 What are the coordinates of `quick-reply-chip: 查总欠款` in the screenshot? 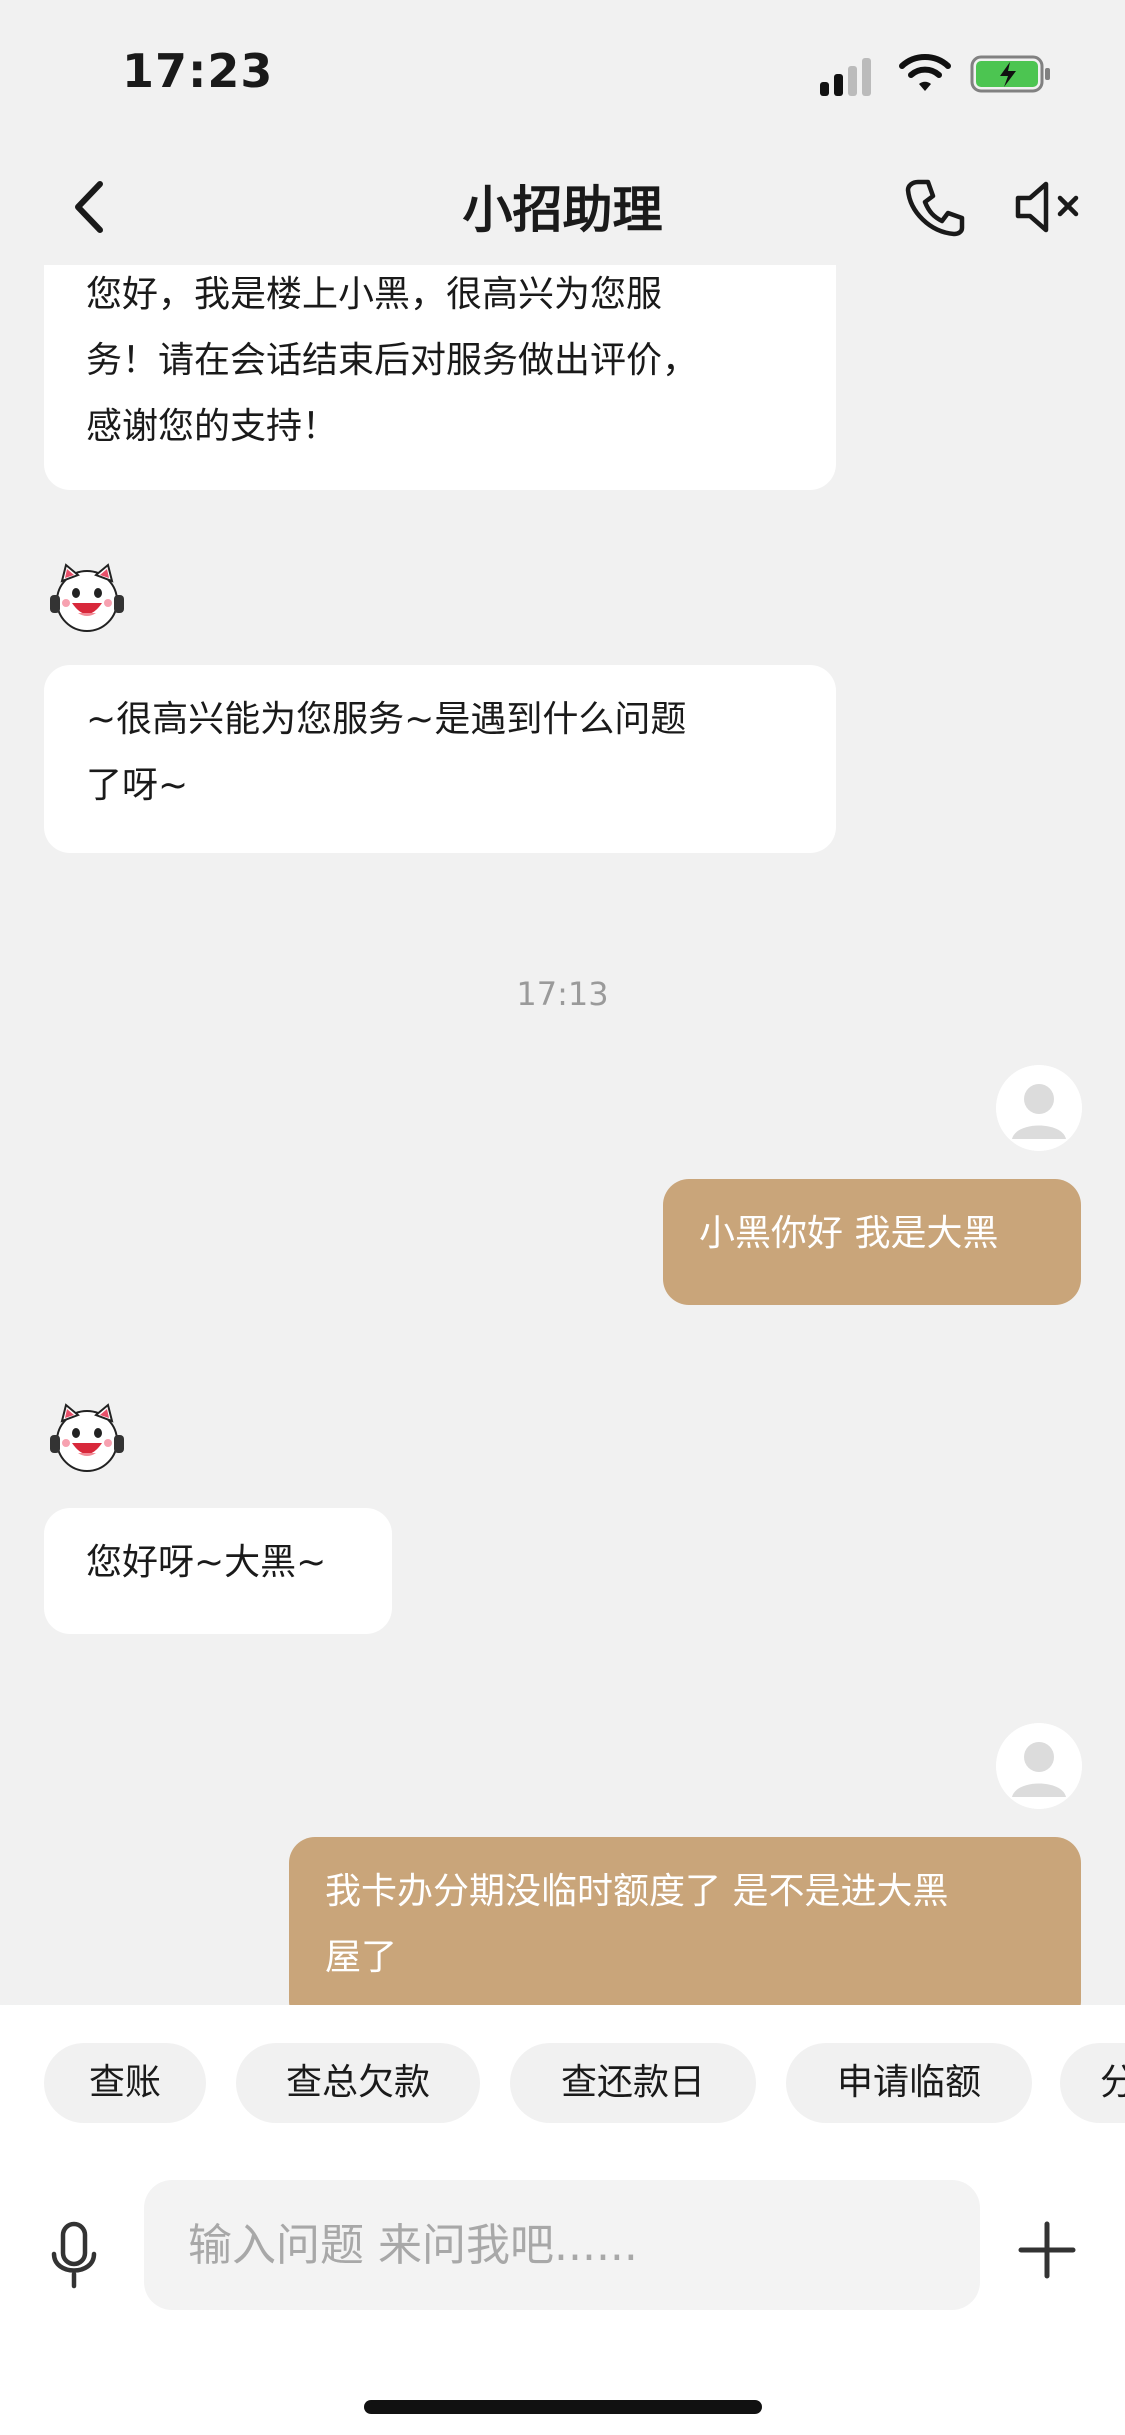 It's located at (358, 2083).